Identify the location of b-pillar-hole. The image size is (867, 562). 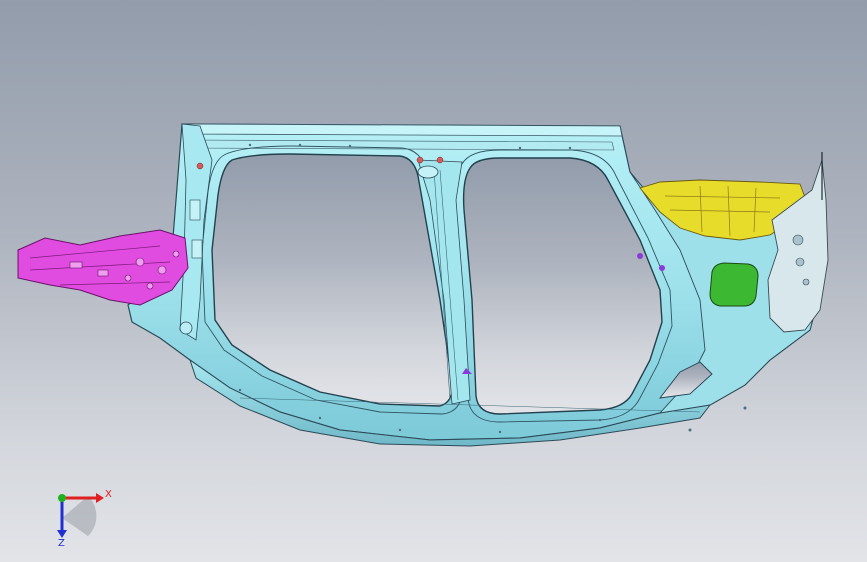
(428, 172).